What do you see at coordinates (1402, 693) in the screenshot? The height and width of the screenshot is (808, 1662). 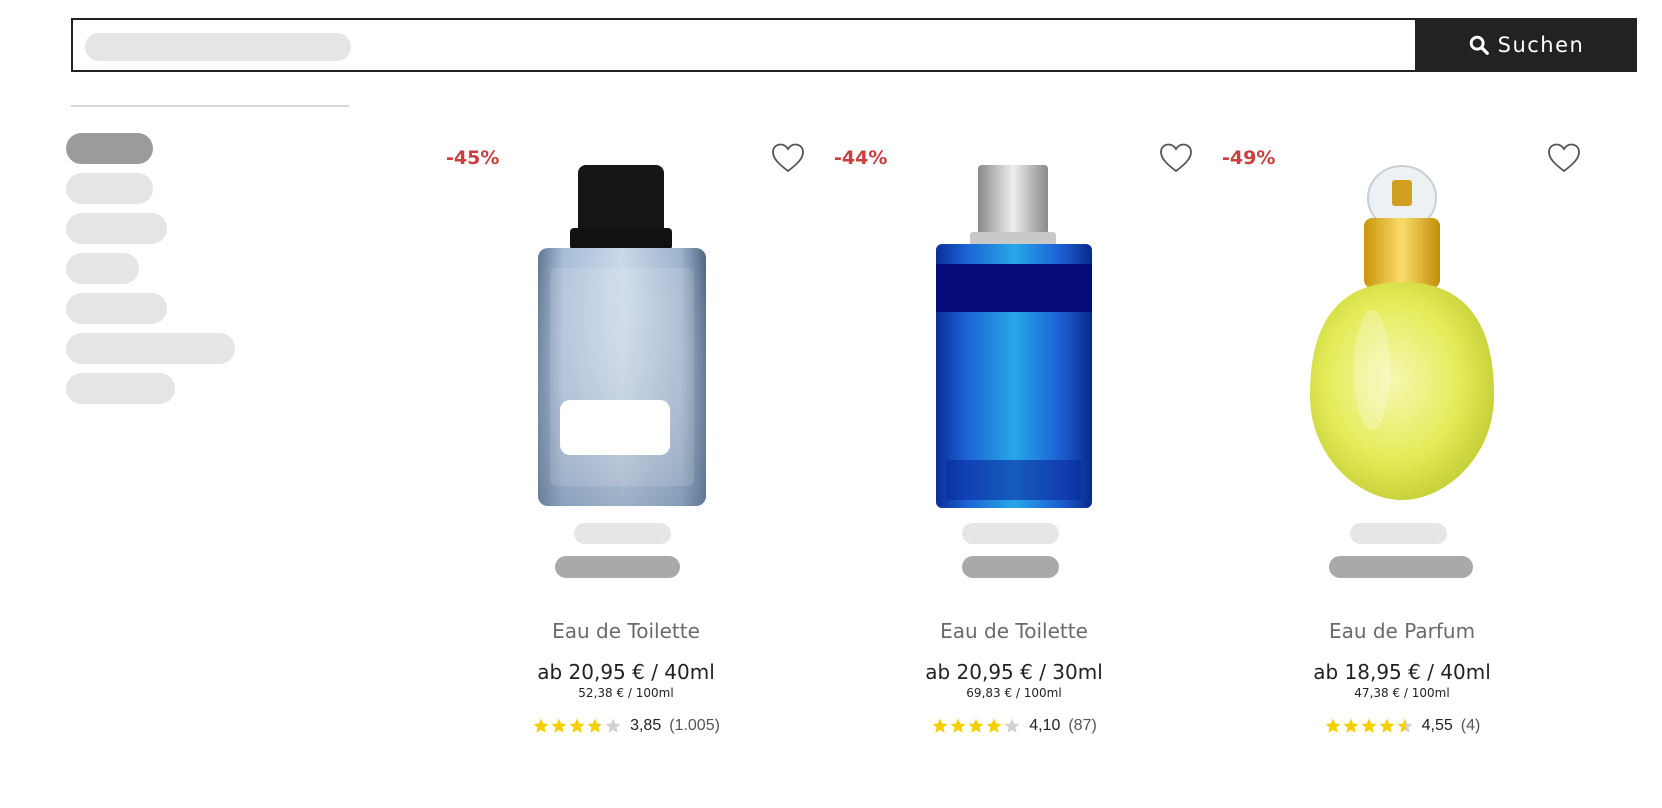 I see `unit-price: 47,38 € / 100ml` at bounding box center [1402, 693].